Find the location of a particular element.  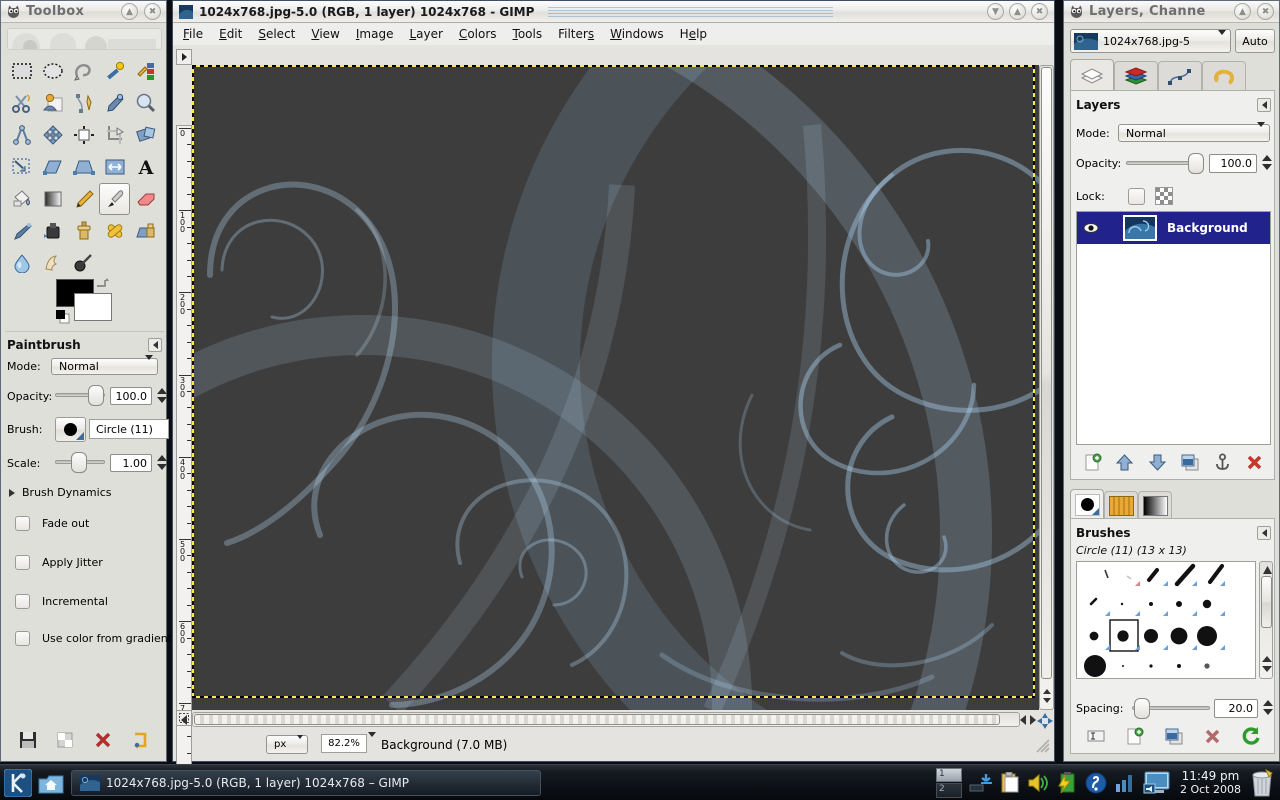

home-folder-button is located at coordinates (51, 783).